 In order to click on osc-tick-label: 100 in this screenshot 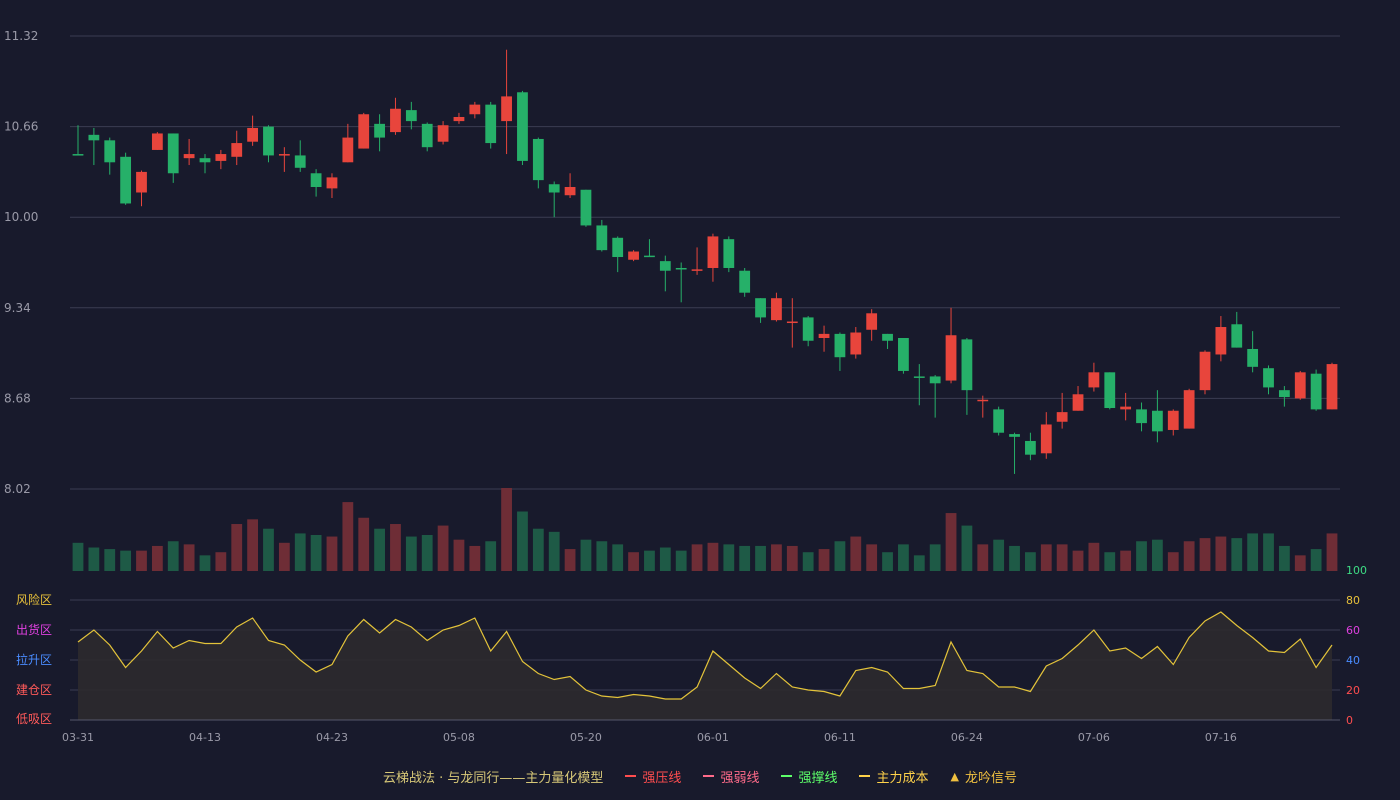, I will do `click(1356, 570)`.